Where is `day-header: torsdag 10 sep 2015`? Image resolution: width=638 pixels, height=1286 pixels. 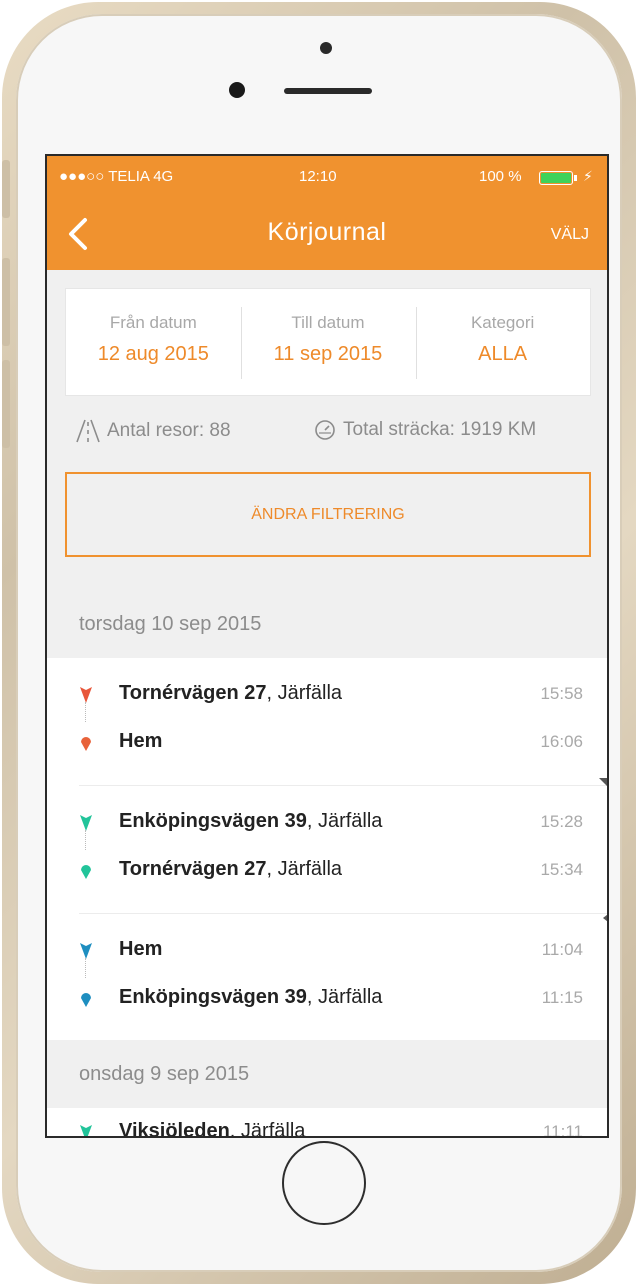
day-header: torsdag 10 sep 2015 is located at coordinates (170, 624).